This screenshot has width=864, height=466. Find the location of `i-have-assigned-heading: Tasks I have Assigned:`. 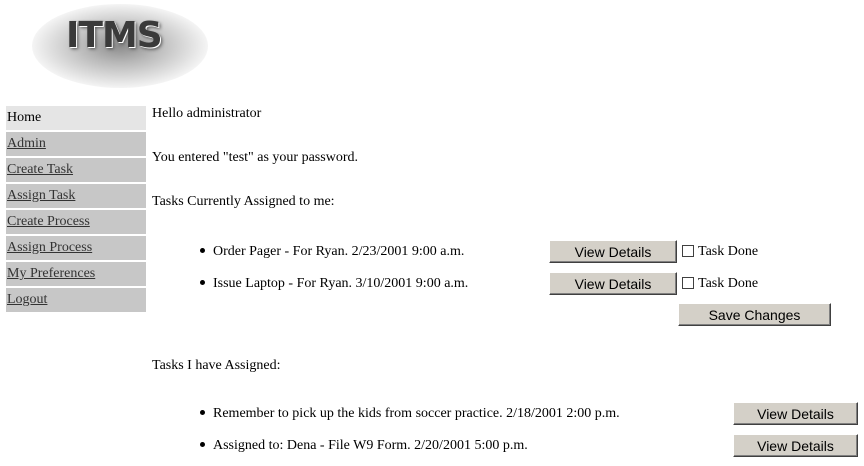

i-have-assigned-heading: Tasks I have Assigned: is located at coordinates (216, 365).